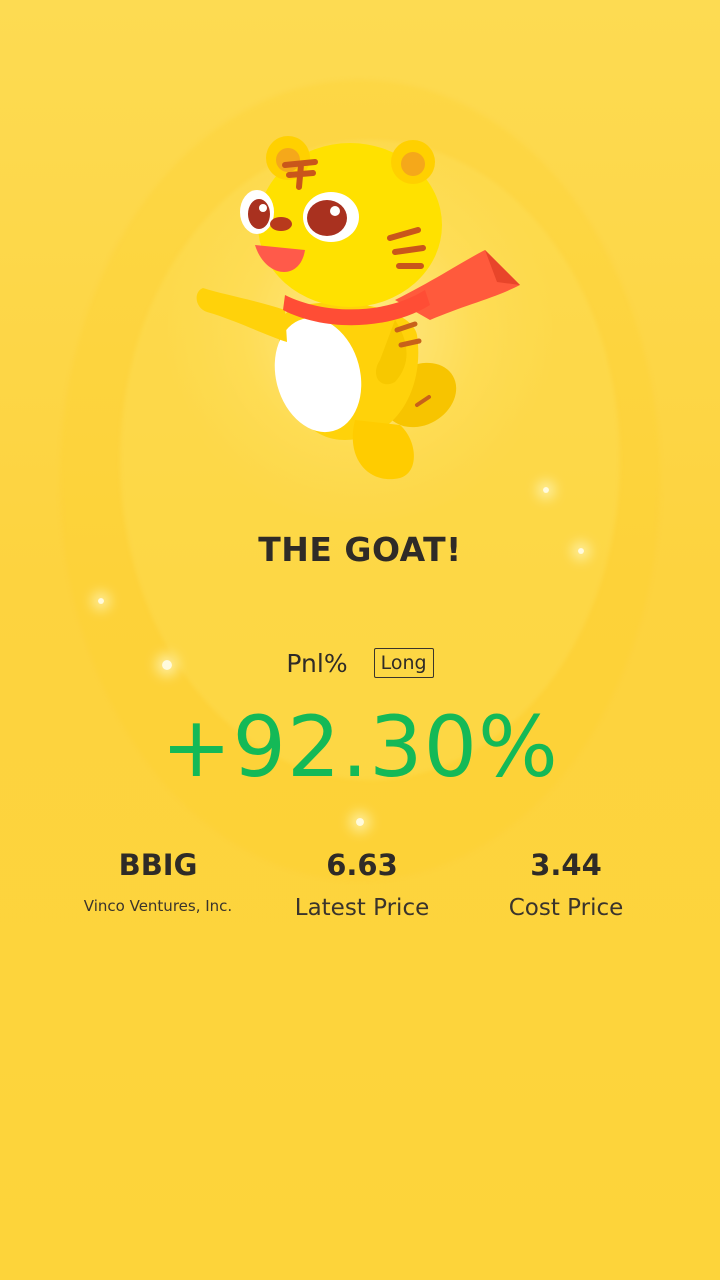  I want to click on pnl-label: Pnl%, so click(317, 663).